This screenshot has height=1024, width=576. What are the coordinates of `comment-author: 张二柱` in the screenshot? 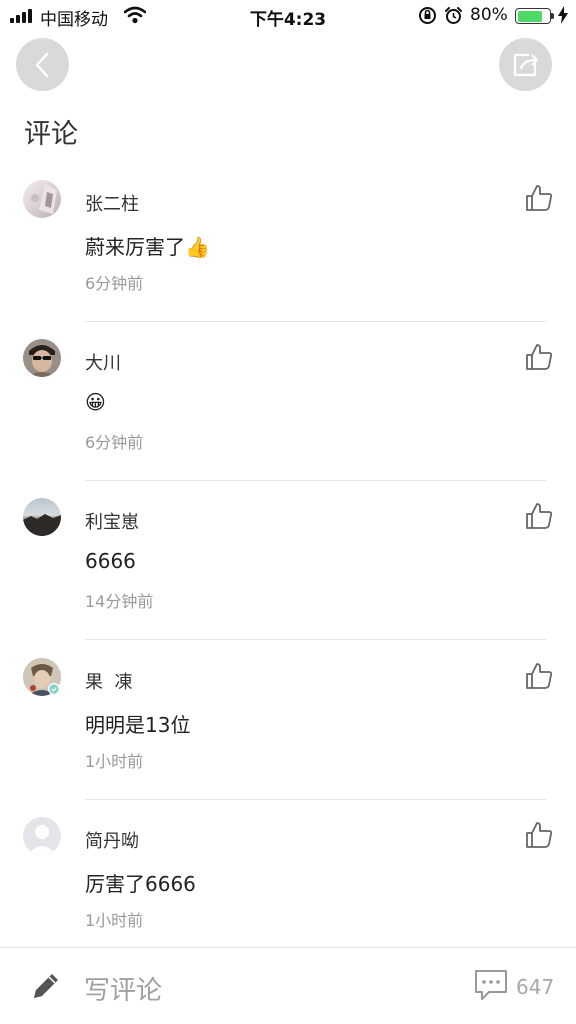 It's located at (112, 203).